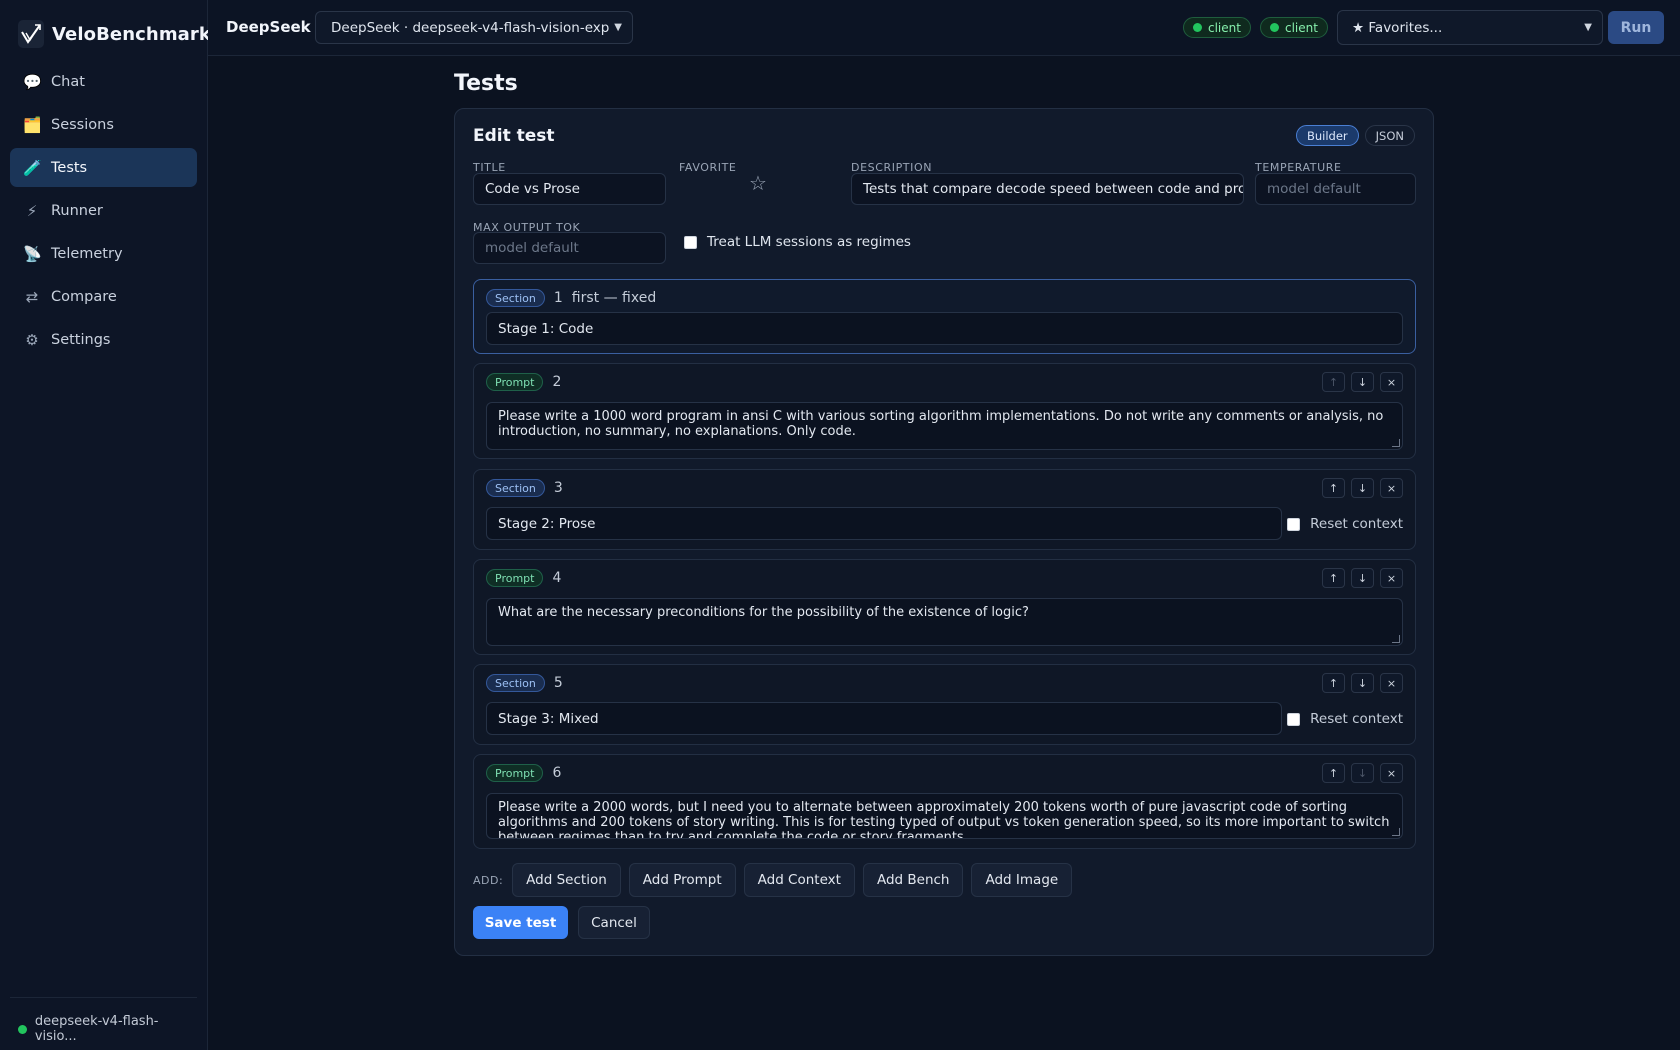 The height and width of the screenshot is (1050, 1680). What do you see at coordinates (103, 81) in the screenshot?
I see `sidebar-item-chat: 💬 Chat` at bounding box center [103, 81].